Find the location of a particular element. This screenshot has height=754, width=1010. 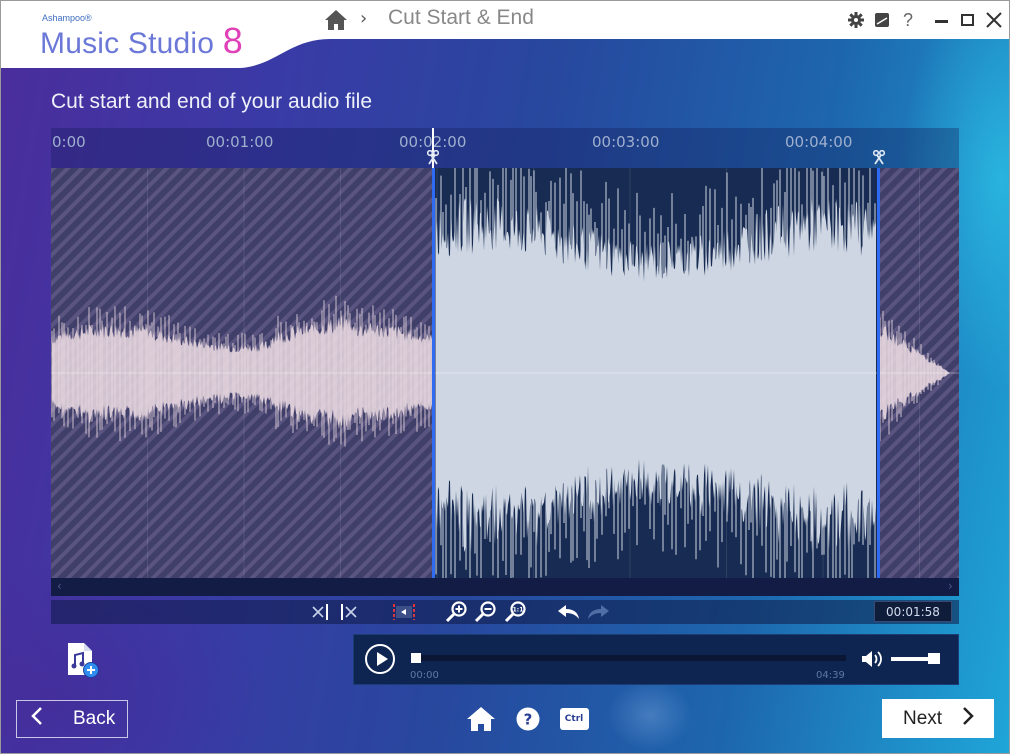

duration-label: 04:39 is located at coordinates (830, 675).